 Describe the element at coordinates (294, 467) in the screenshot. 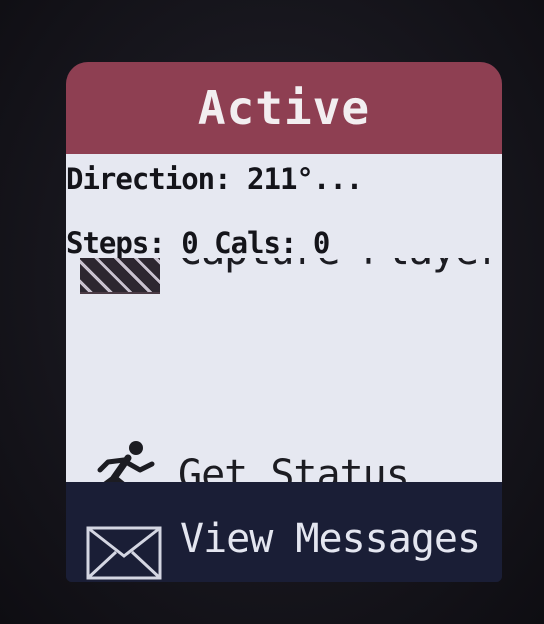

I see `get-status-label: Get Status` at that location.